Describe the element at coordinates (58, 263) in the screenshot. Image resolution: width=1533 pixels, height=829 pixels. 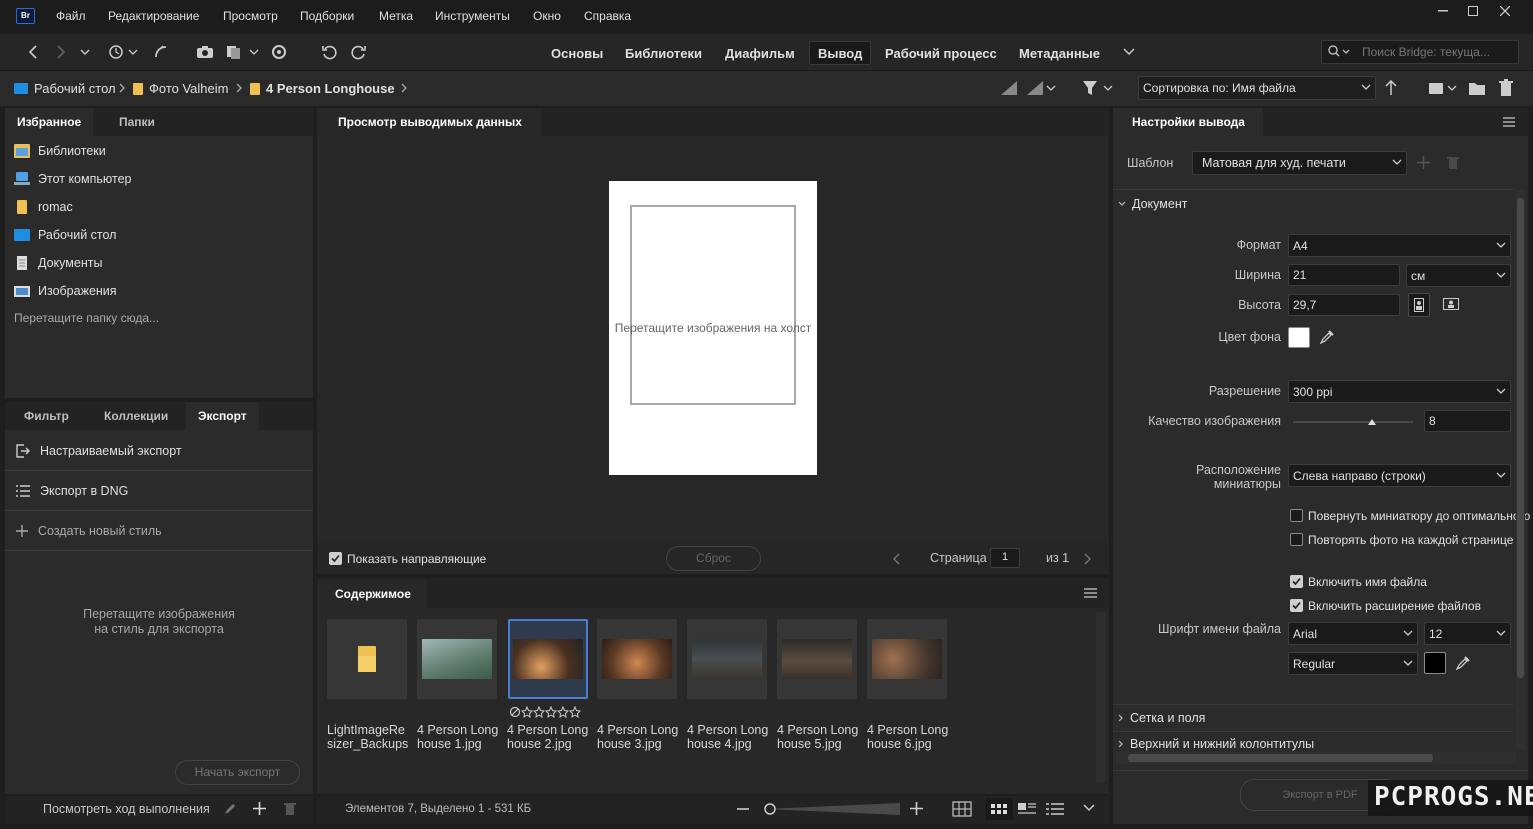
I see `favorite-documents: Документы` at that location.